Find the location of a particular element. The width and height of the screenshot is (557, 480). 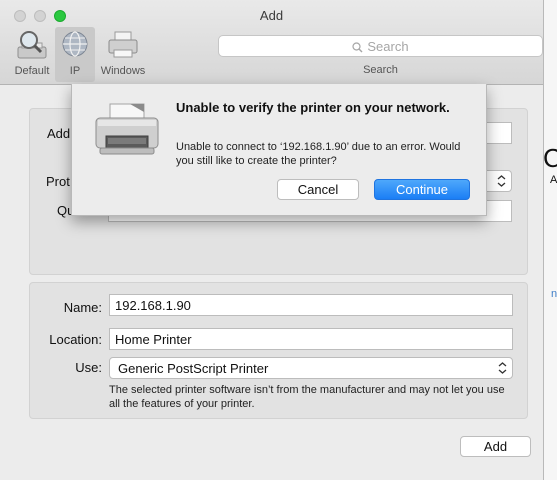

background-text: n is located at coordinates (554, 294).